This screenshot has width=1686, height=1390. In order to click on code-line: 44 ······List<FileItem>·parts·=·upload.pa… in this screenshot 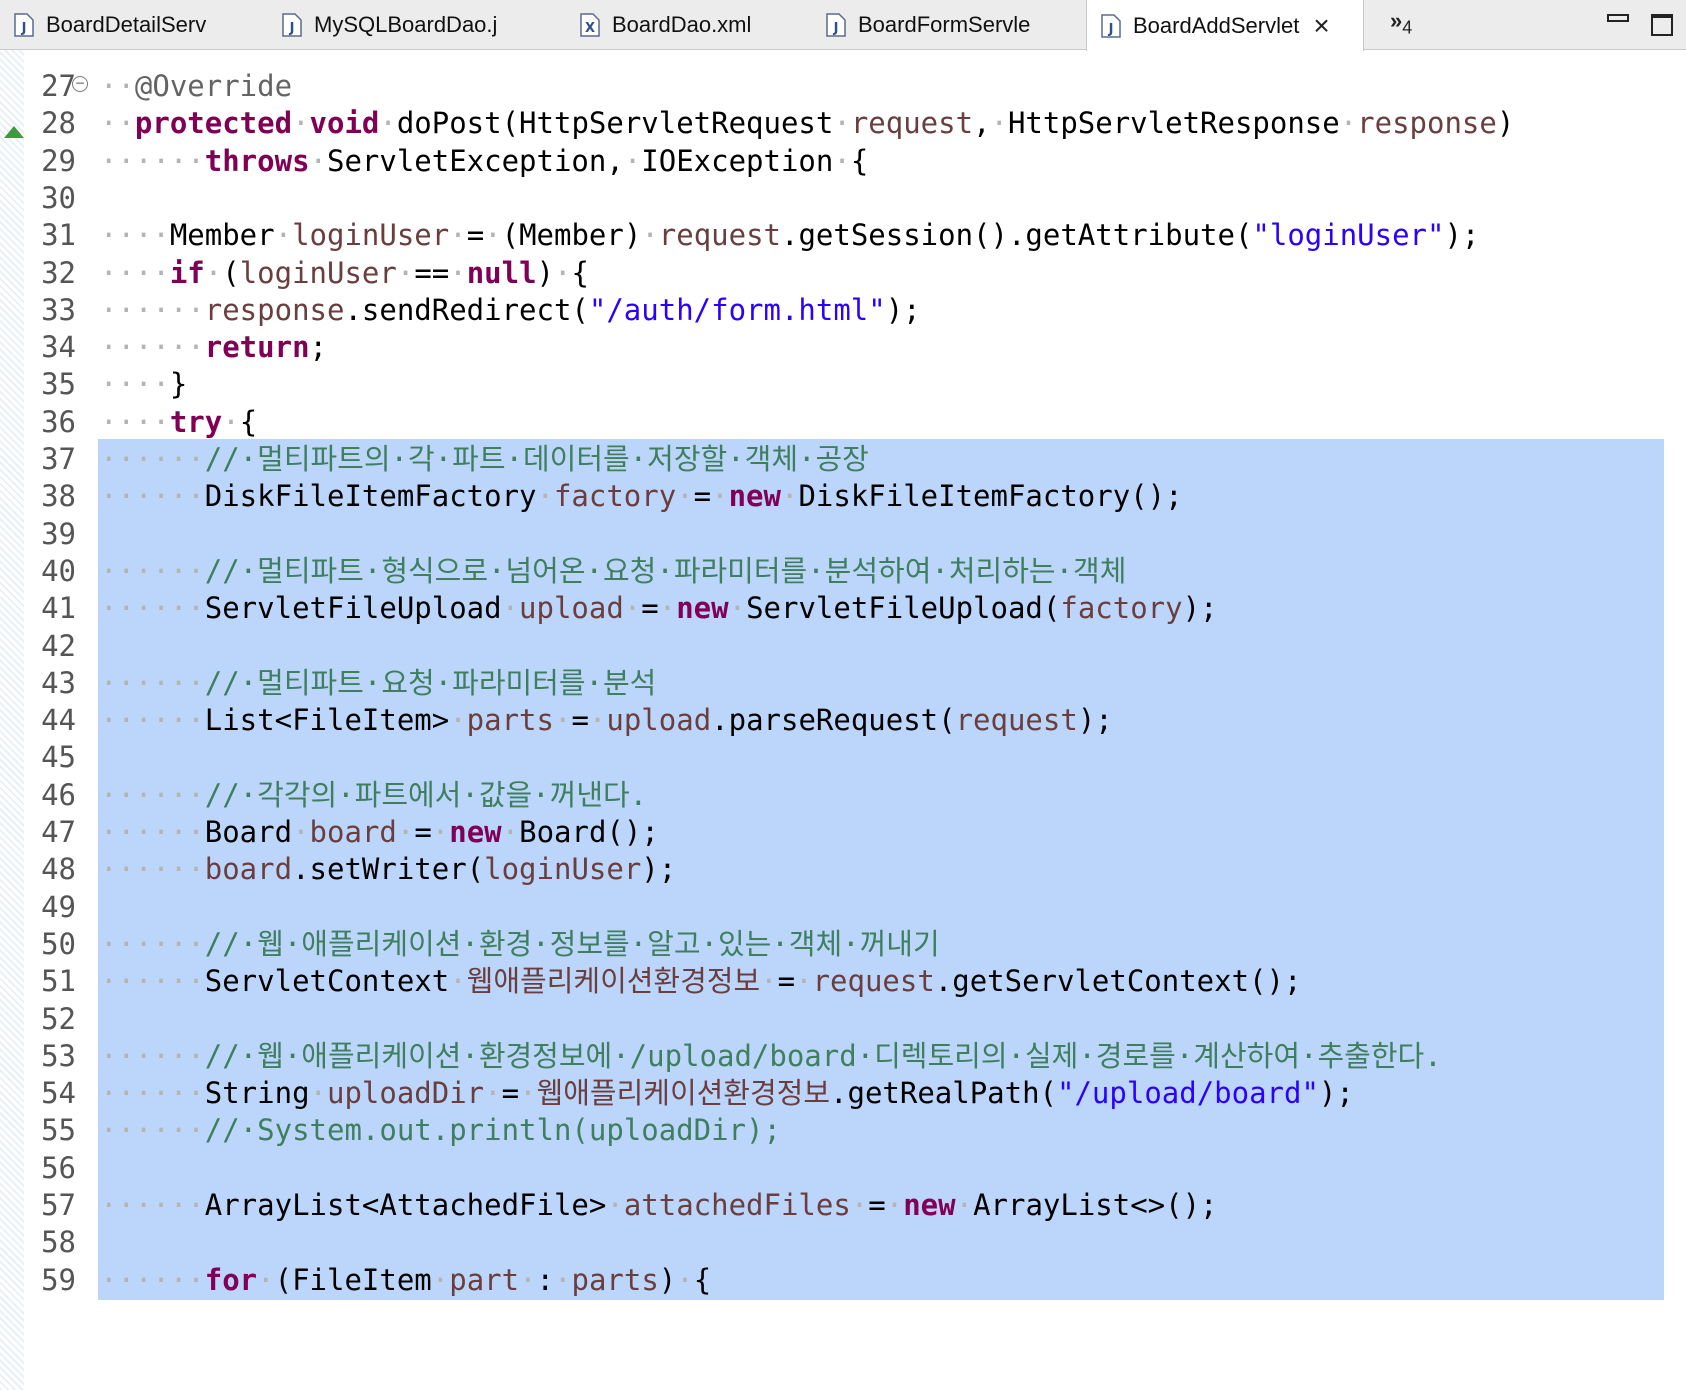, I will do `click(843, 720)`.